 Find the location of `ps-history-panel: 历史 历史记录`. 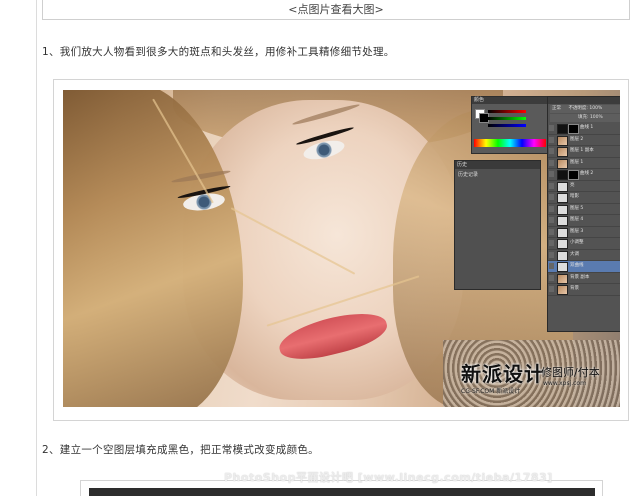

ps-history-panel: 历史 历史记录 is located at coordinates (497, 225).